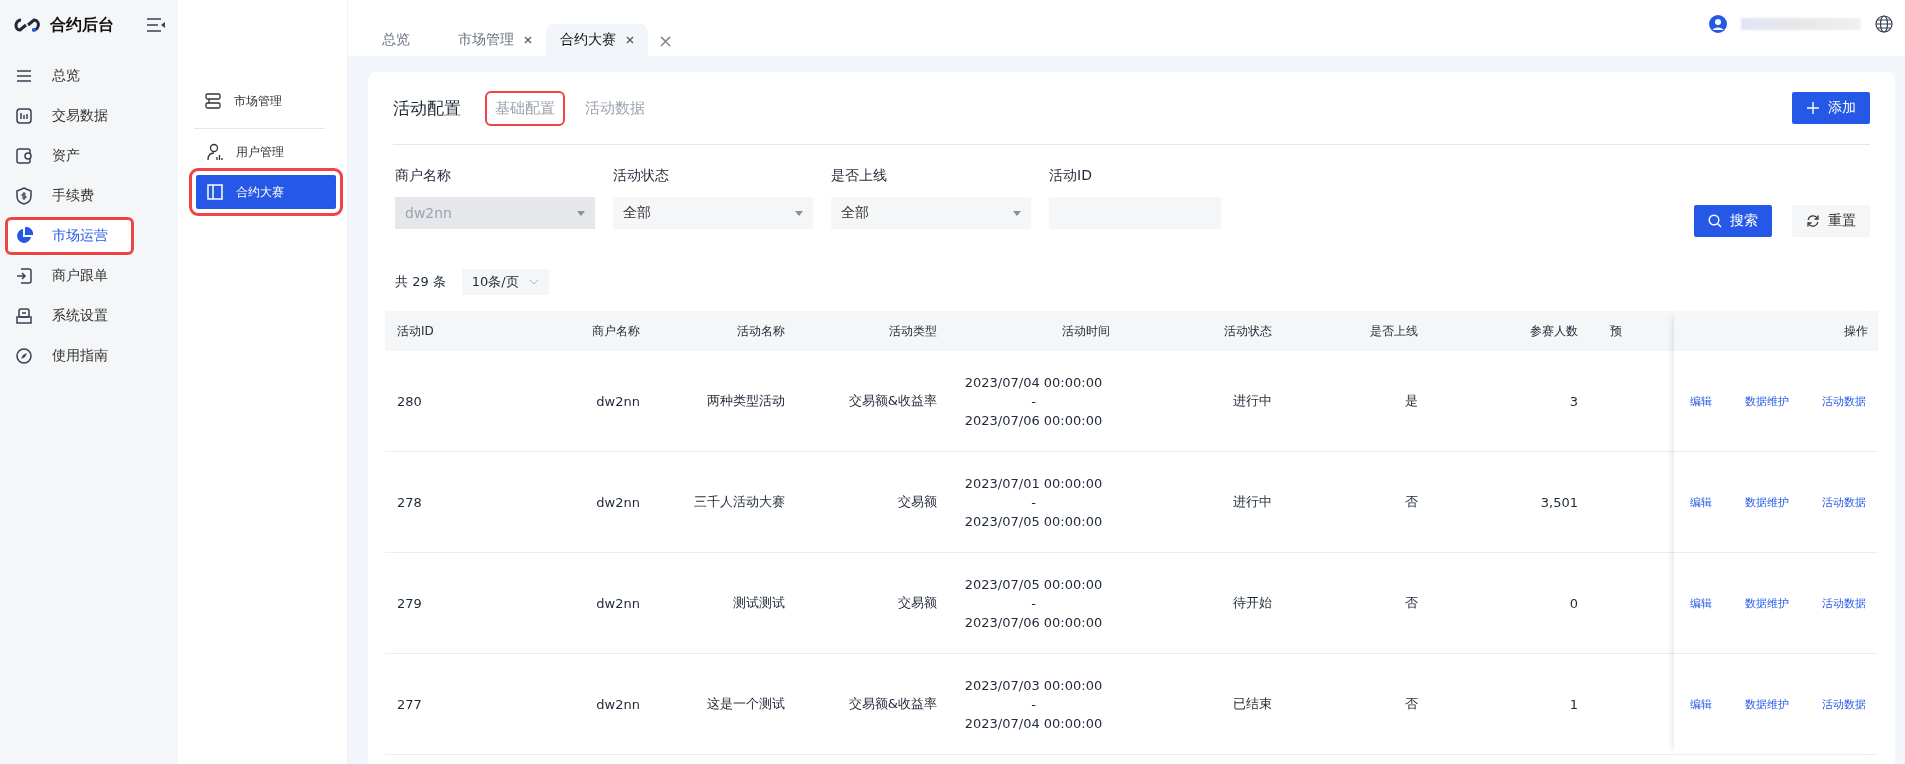  What do you see at coordinates (1616, 331) in the screenshot?
I see `column-header: 预` at bounding box center [1616, 331].